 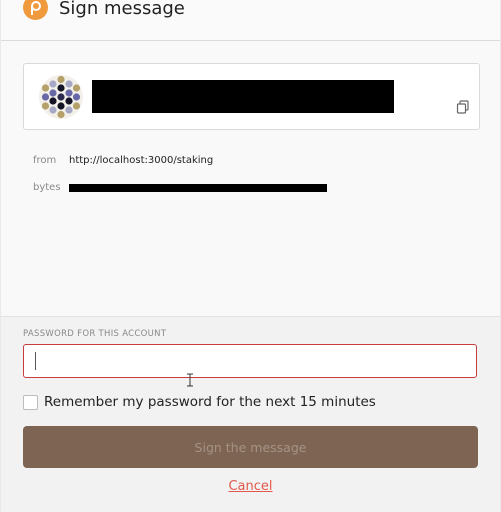 I want to click on page-title: Sign message, so click(x=122, y=9).